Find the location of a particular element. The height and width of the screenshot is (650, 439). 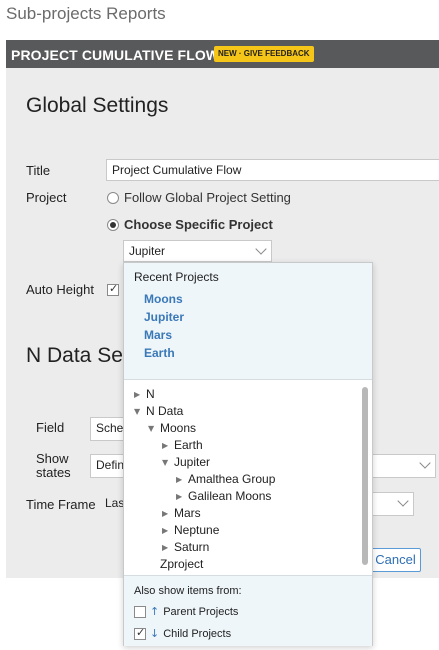

tree-node: ▶ Earth is located at coordinates (182, 445).